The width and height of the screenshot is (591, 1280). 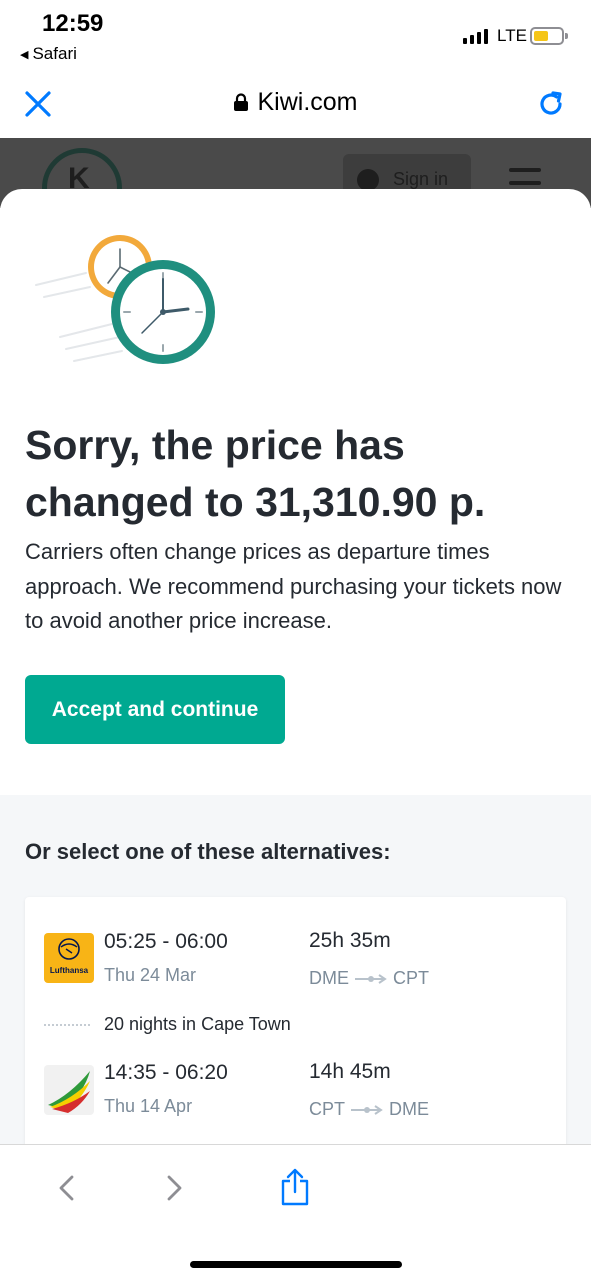 I want to click on stay-length: 20 nights in Cape Town, so click(x=197, y=1024).